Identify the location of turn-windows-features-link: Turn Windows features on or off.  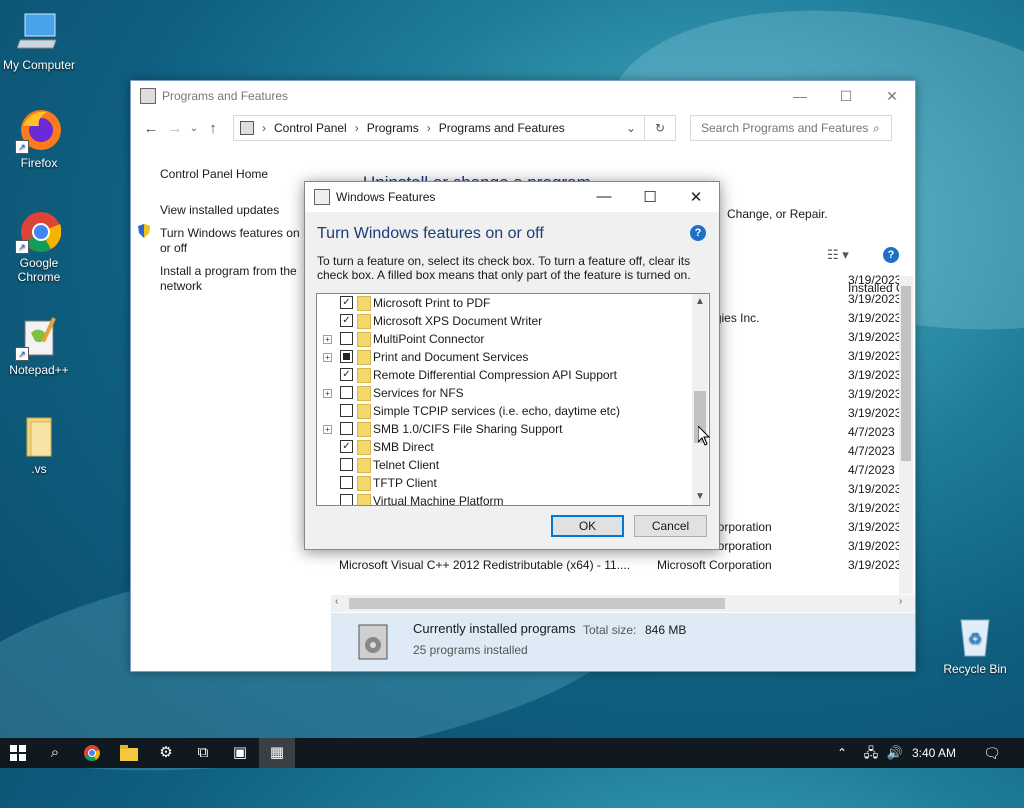
(233, 241).